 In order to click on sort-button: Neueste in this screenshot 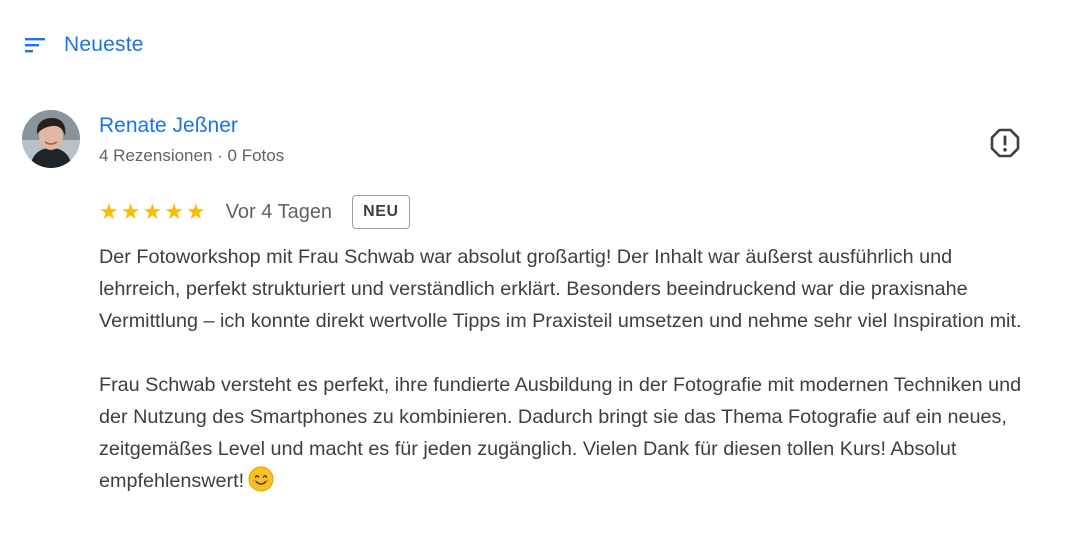, I will do `click(83, 45)`.